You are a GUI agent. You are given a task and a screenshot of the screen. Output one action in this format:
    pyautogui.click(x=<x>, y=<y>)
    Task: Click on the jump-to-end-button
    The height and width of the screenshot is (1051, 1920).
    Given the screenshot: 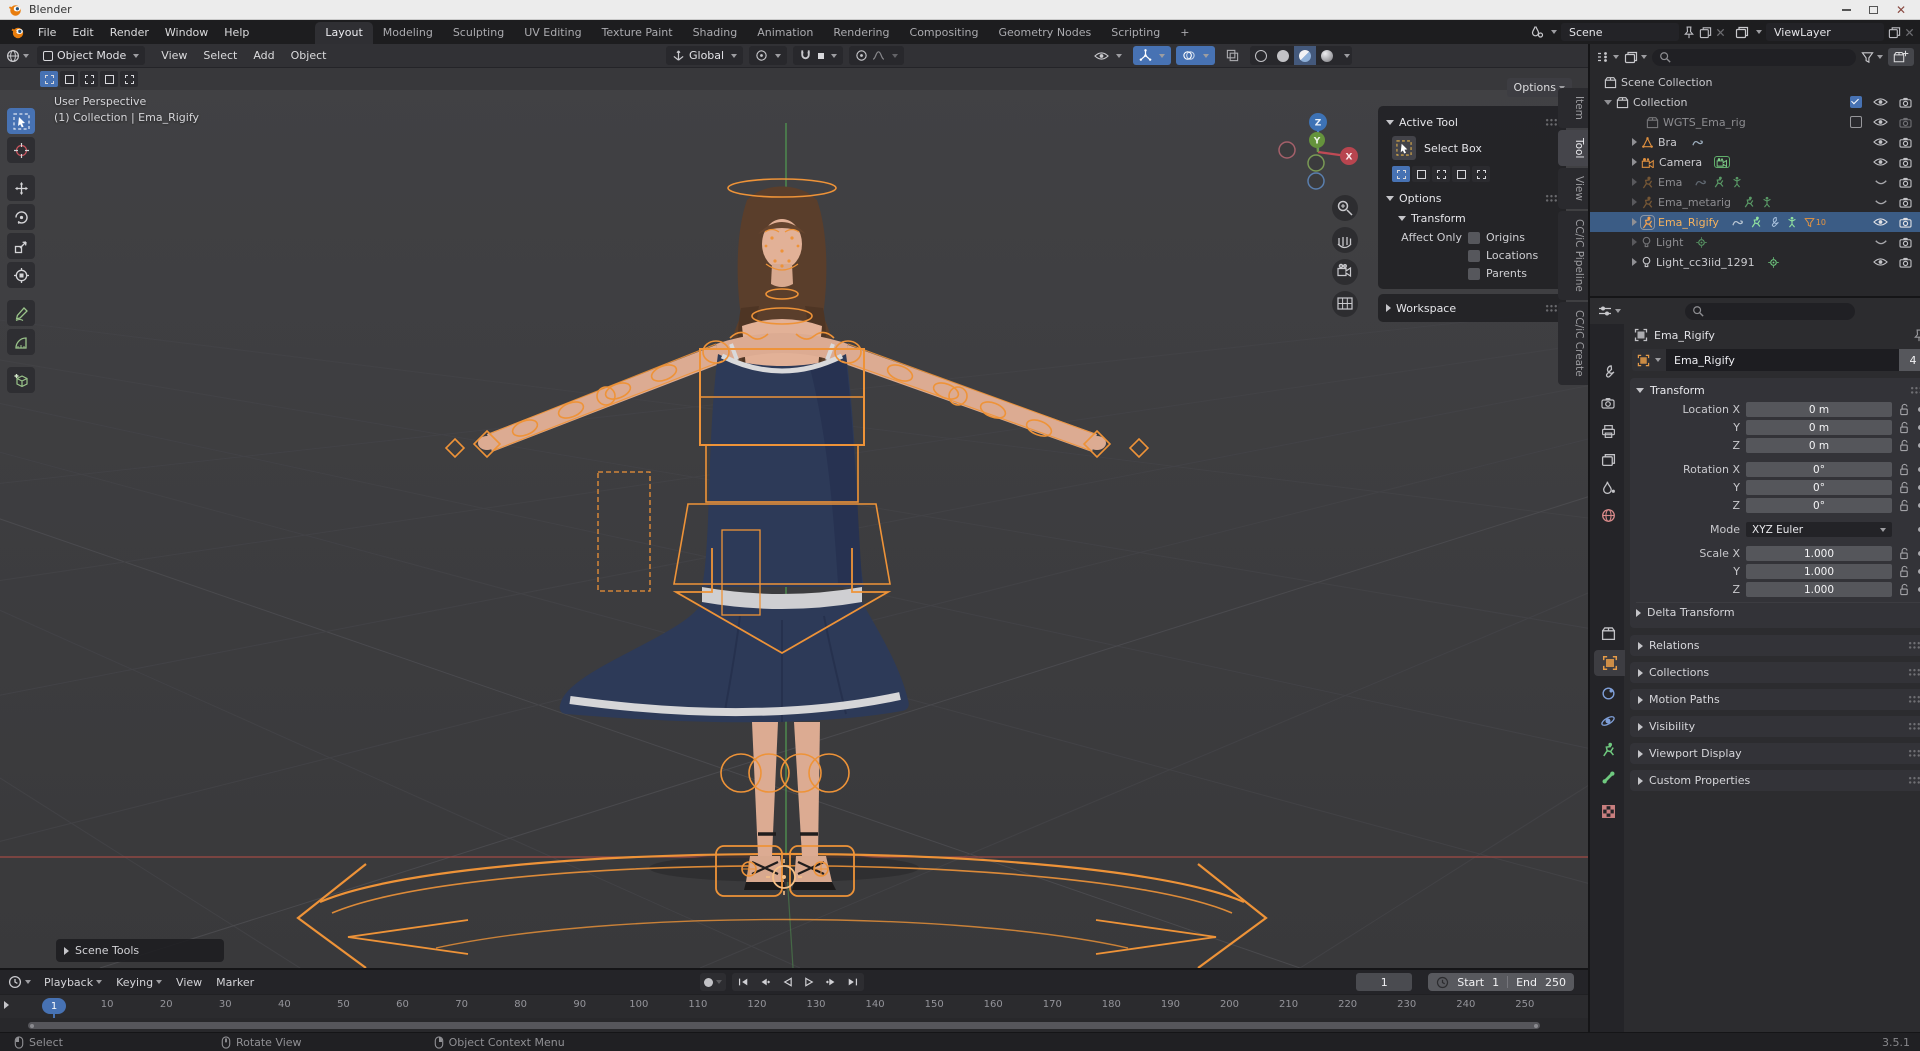 What is the action you would take?
    pyautogui.click(x=853, y=982)
    